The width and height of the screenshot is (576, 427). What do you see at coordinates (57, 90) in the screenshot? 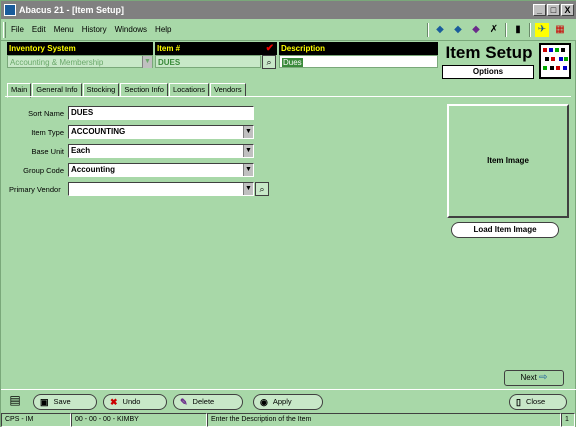
I see `tab-general-info: General Info` at bounding box center [57, 90].